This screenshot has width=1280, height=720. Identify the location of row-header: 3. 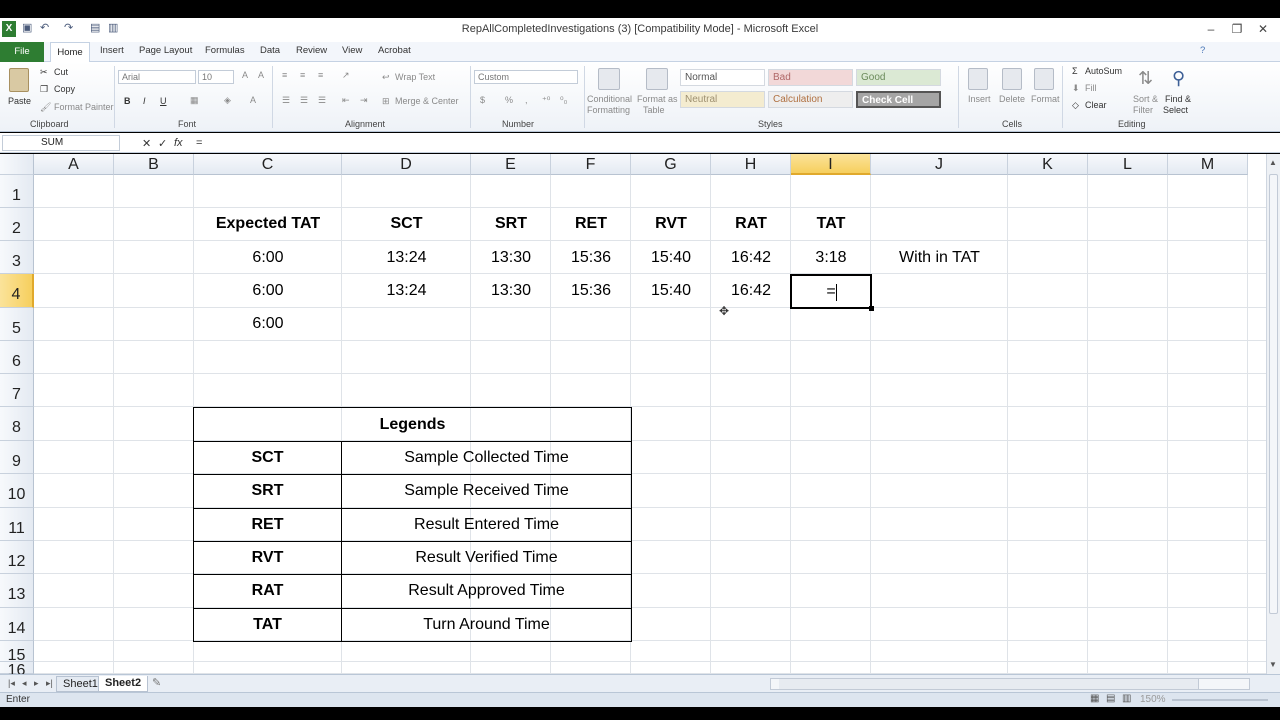
(17, 257).